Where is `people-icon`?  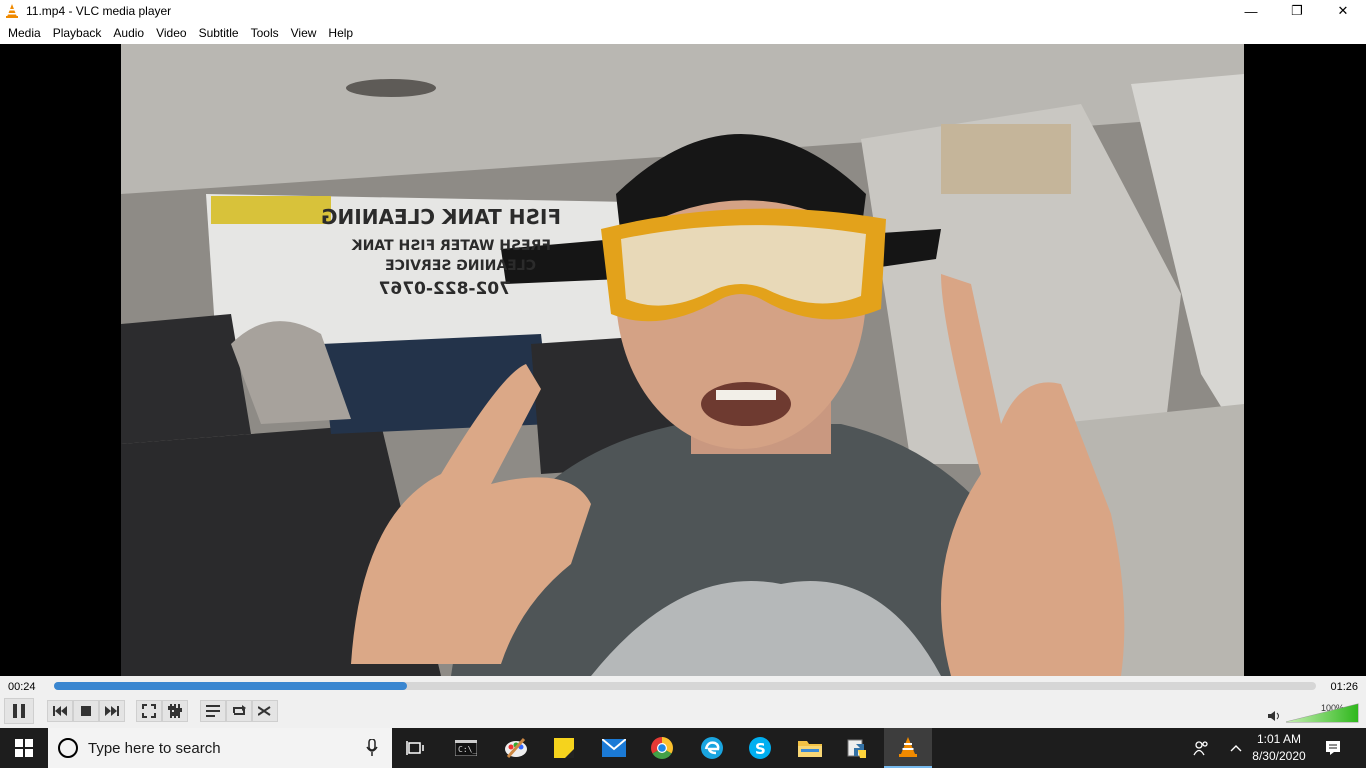 people-icon is located at coordinates (1200, 748).